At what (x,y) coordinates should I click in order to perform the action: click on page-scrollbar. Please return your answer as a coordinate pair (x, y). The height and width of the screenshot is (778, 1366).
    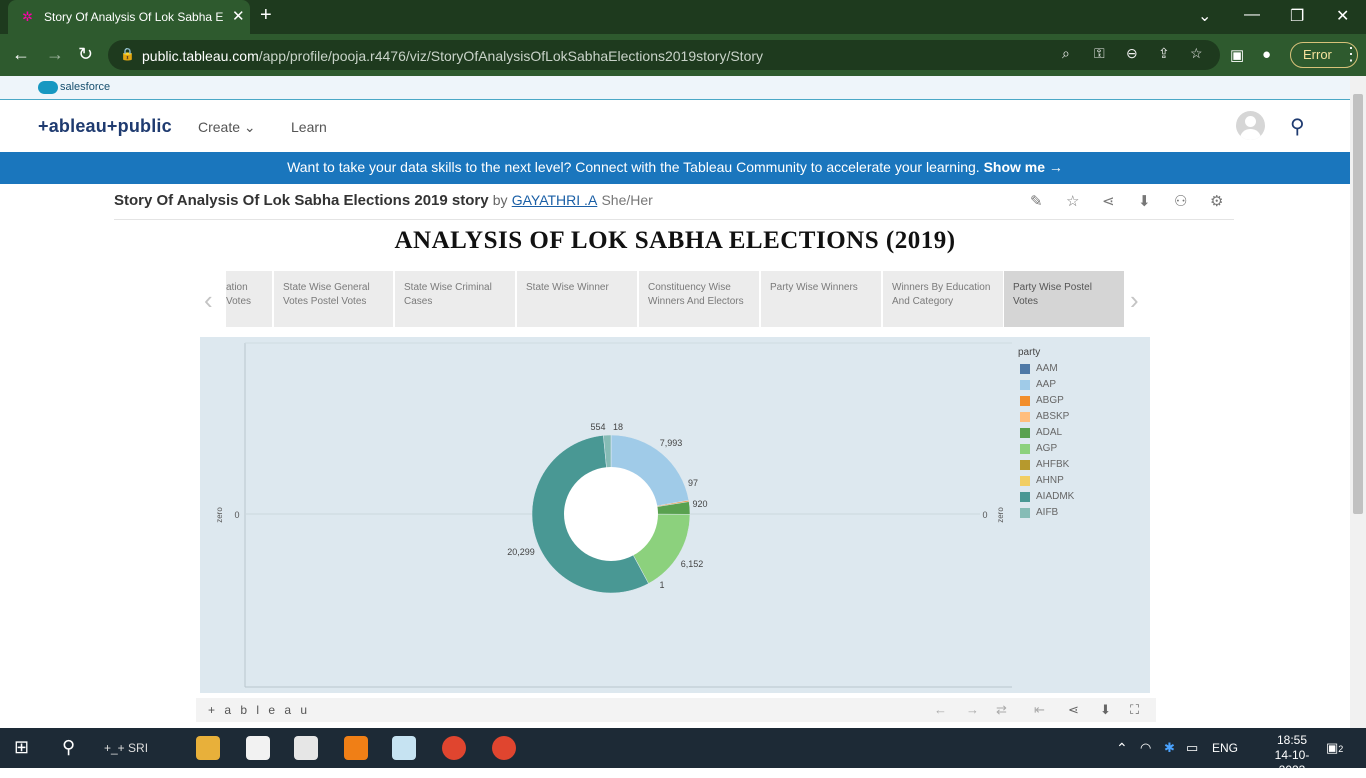
    Looking at the image, I should click on (1358, 402).